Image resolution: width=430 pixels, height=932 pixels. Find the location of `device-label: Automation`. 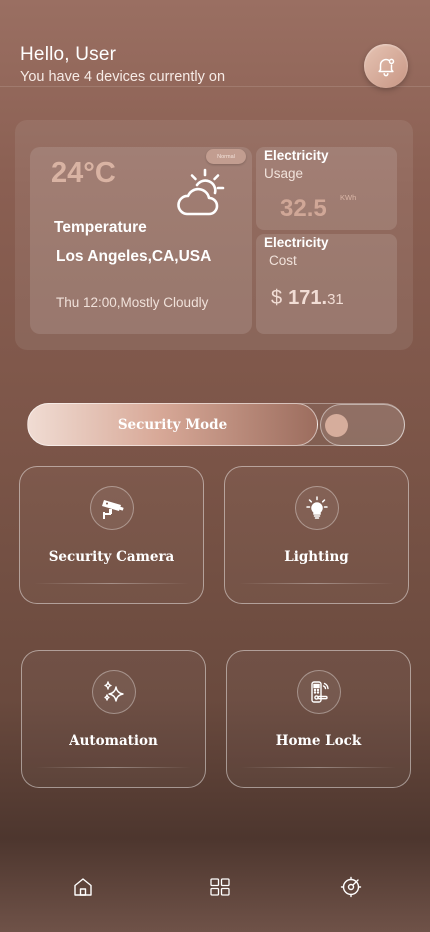

device-label: Automation is located at coordinates (113, 741).